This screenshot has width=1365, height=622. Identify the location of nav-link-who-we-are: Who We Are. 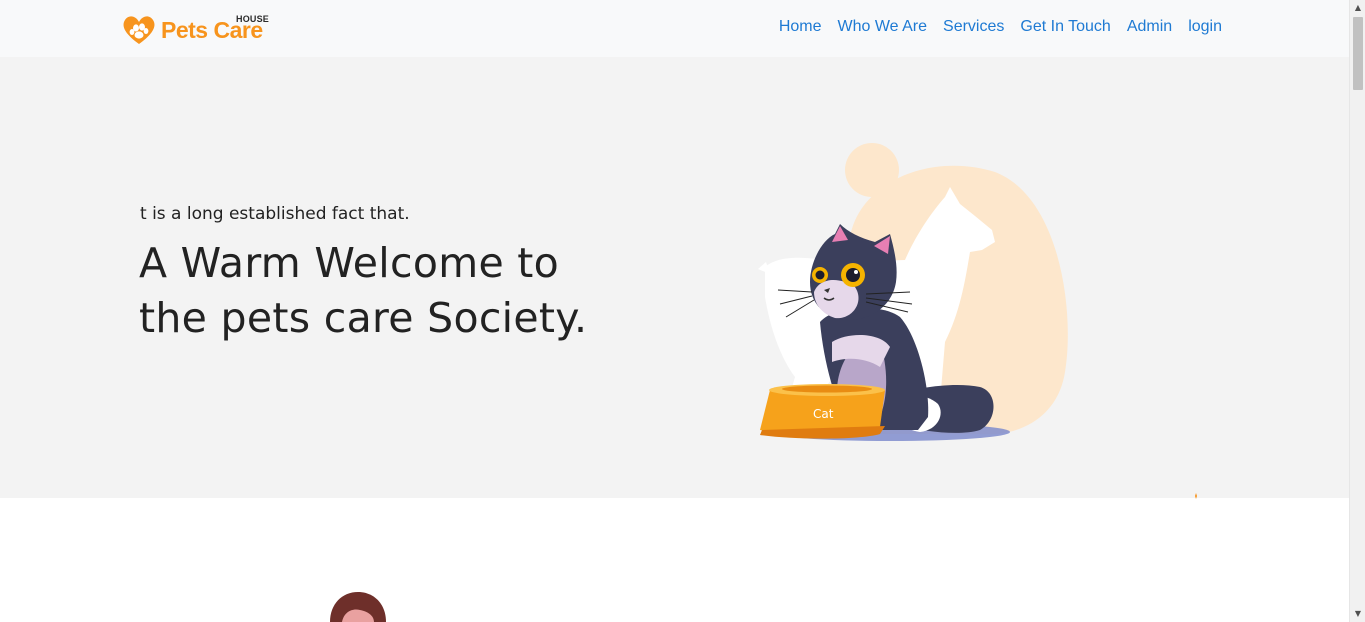
(883, 27).